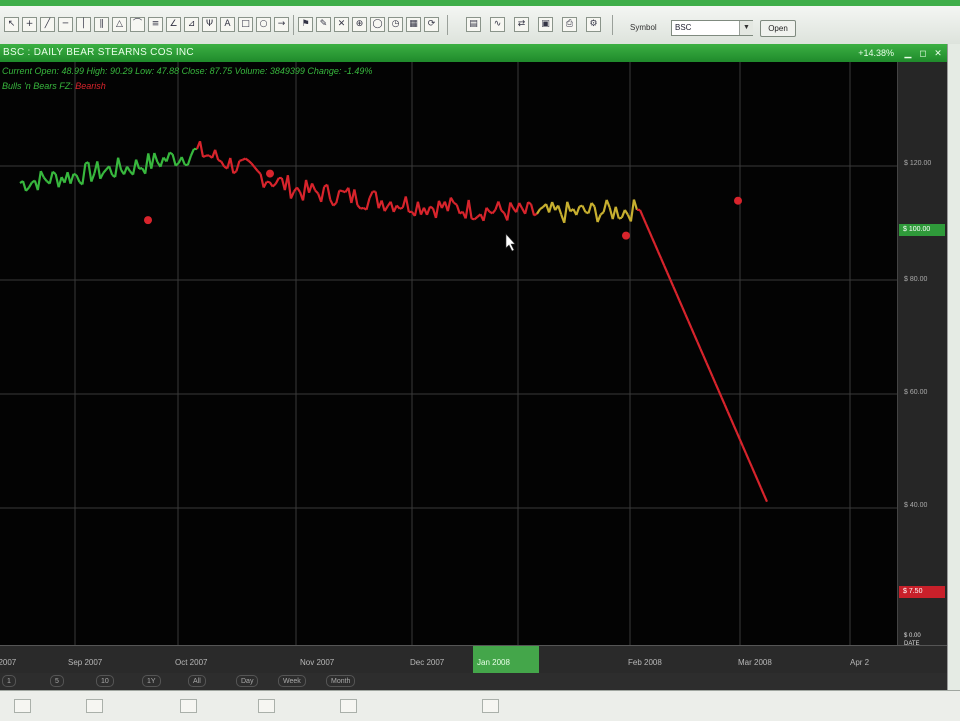  I want to click on vline-tool-icon: │, so click(83, 24).